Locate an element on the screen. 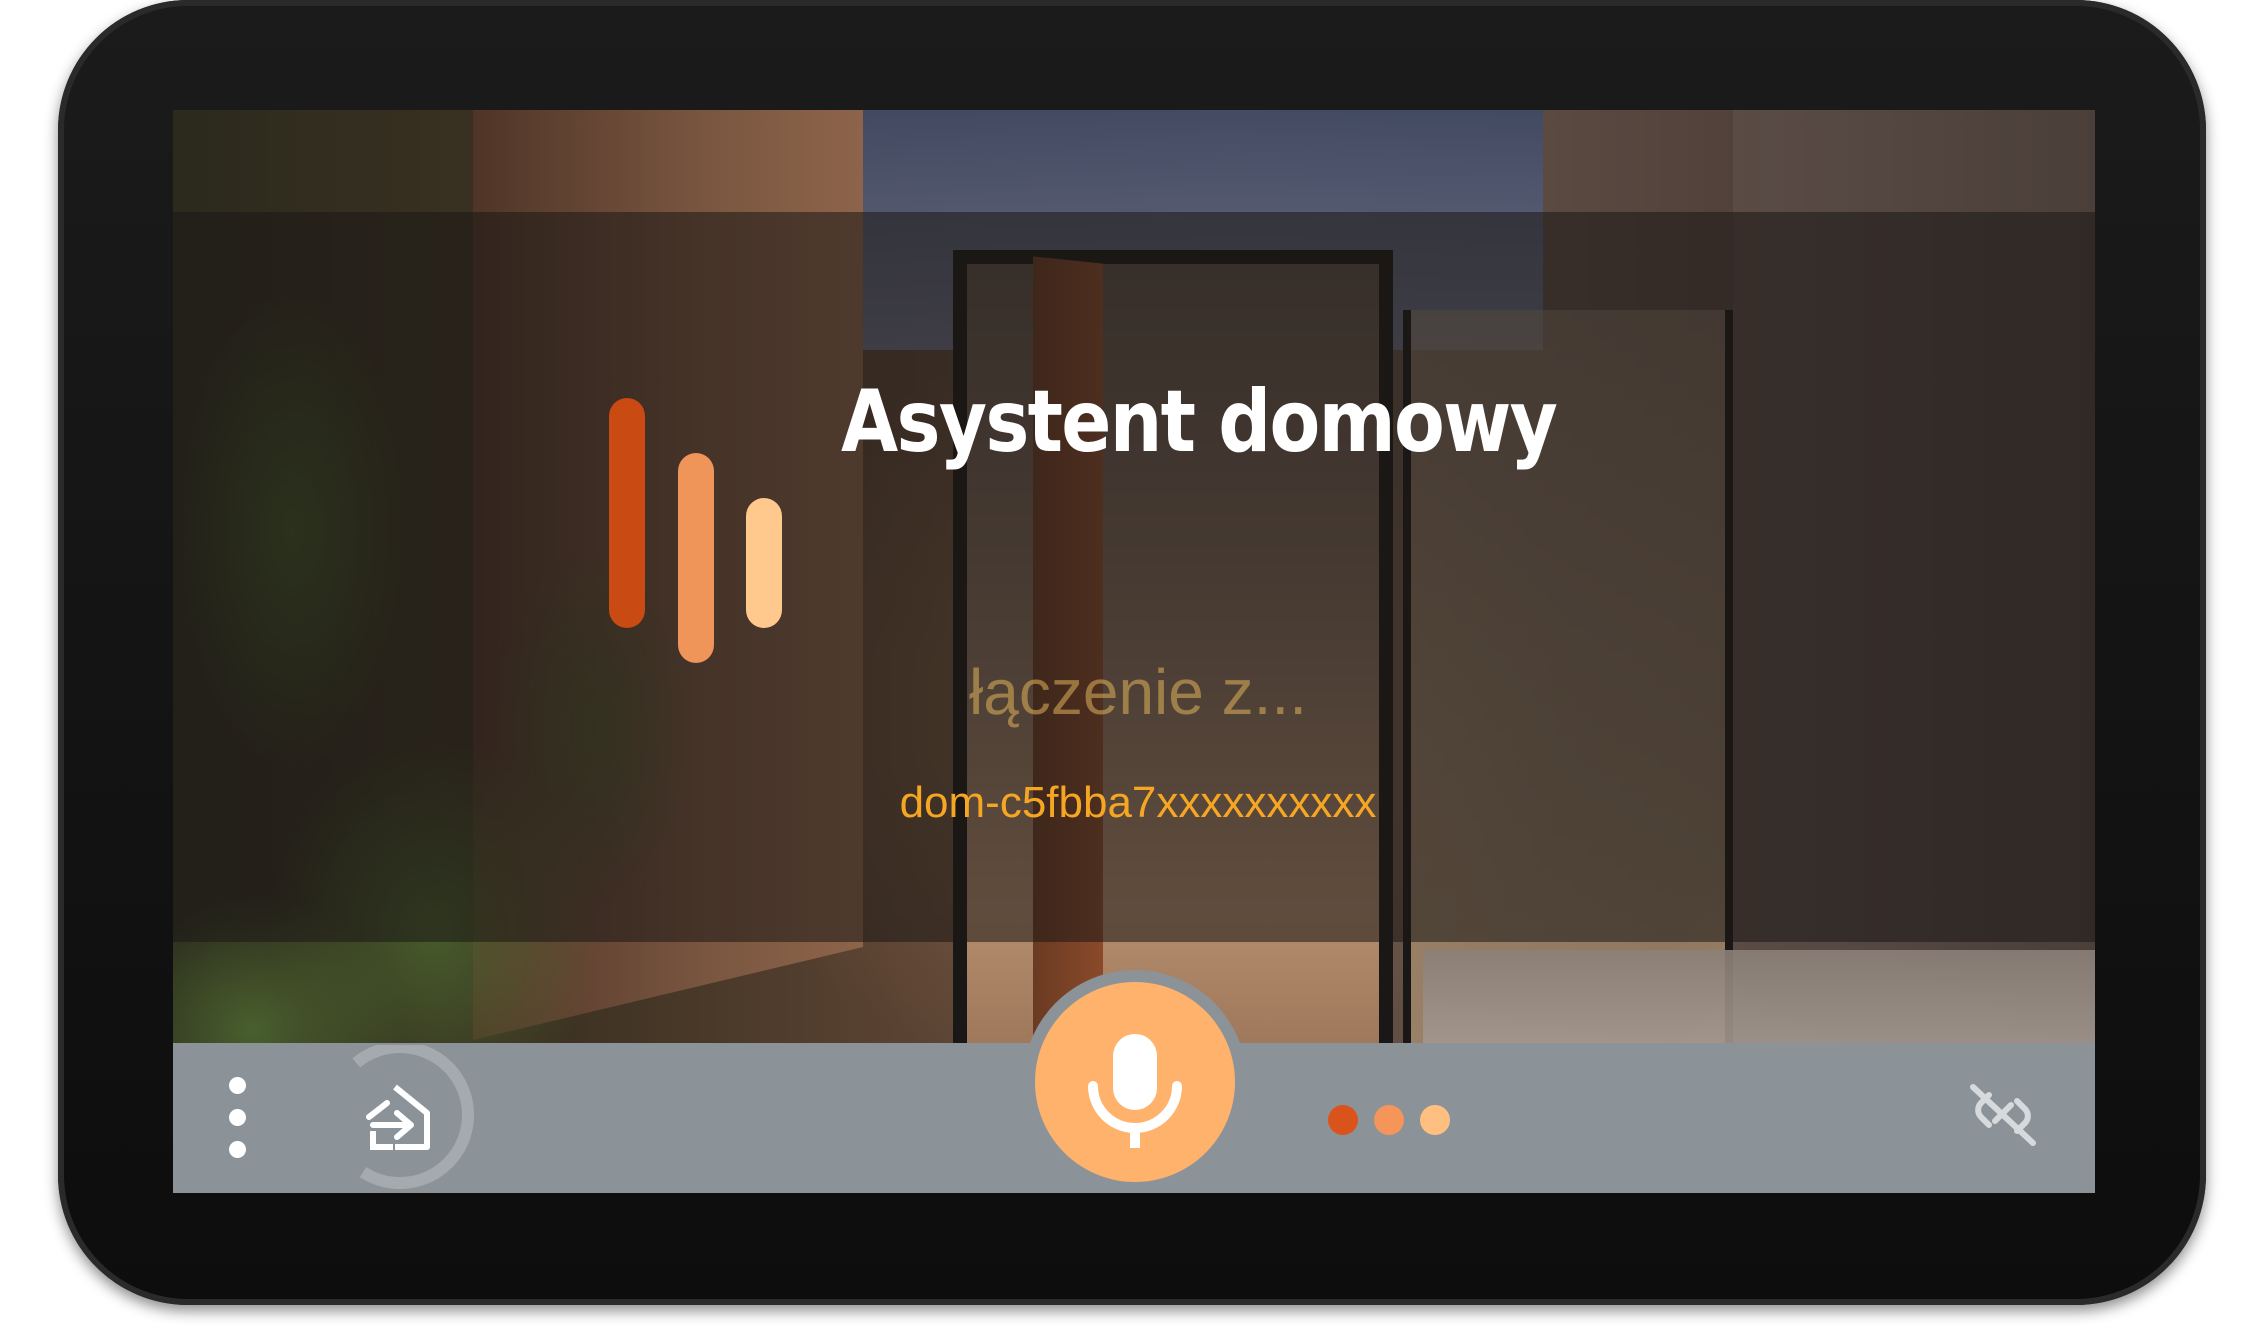 The height and width of the screenshot is (1330, 2262). microphone-button is located at coordinates (1135, 1082).